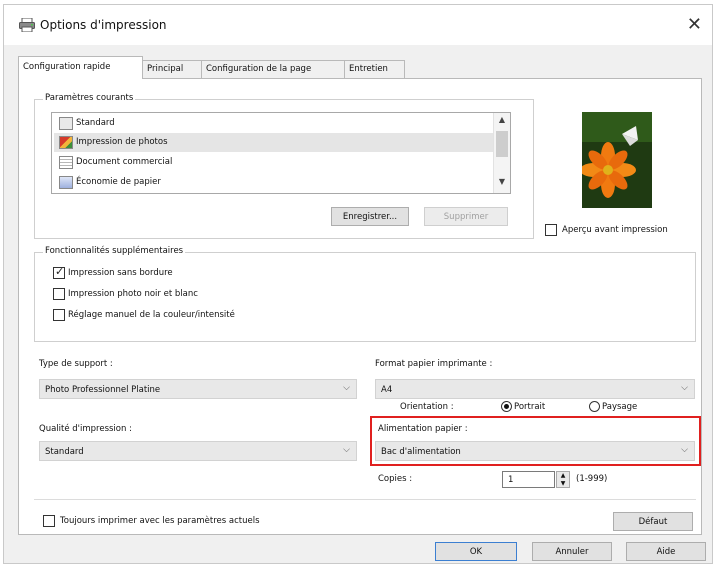 The width and height of the screenshot is (715, 566). What do you see at coordinates (502, 122) in the screenshot?
I see `scroll-up-icon: ▲` at bounding box center [502, 122].